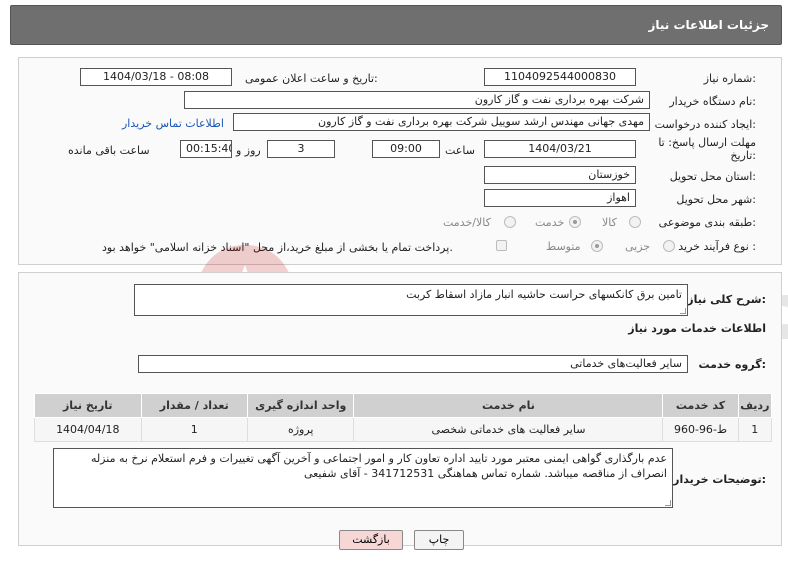 Image resolution: width=788 pixels, height=566 pixels. Describe the element at coordinates (726, 299) in the screenshot. I see `summary-label: شرح کلی نیاز:` at that location.